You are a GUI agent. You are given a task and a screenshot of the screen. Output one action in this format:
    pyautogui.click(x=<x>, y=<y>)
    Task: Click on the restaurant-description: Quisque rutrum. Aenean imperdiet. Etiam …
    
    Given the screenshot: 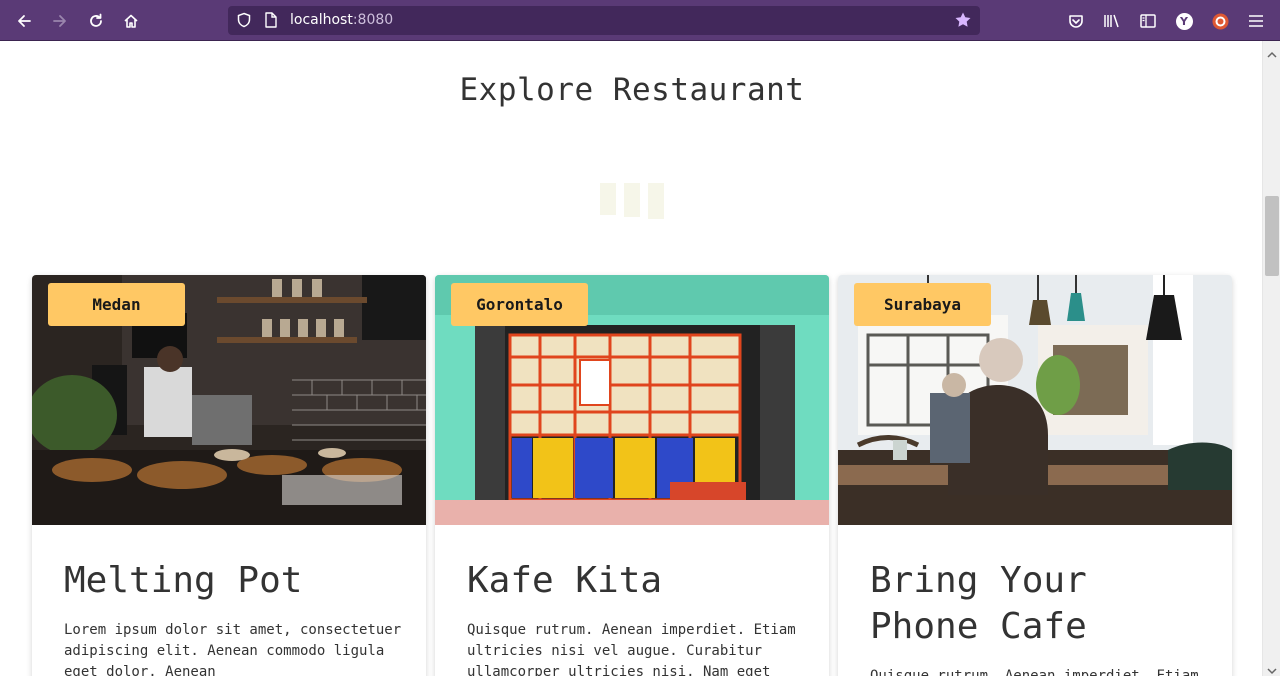 What is the action you would take?
    pyautogui.click(x=631, y=649)
    